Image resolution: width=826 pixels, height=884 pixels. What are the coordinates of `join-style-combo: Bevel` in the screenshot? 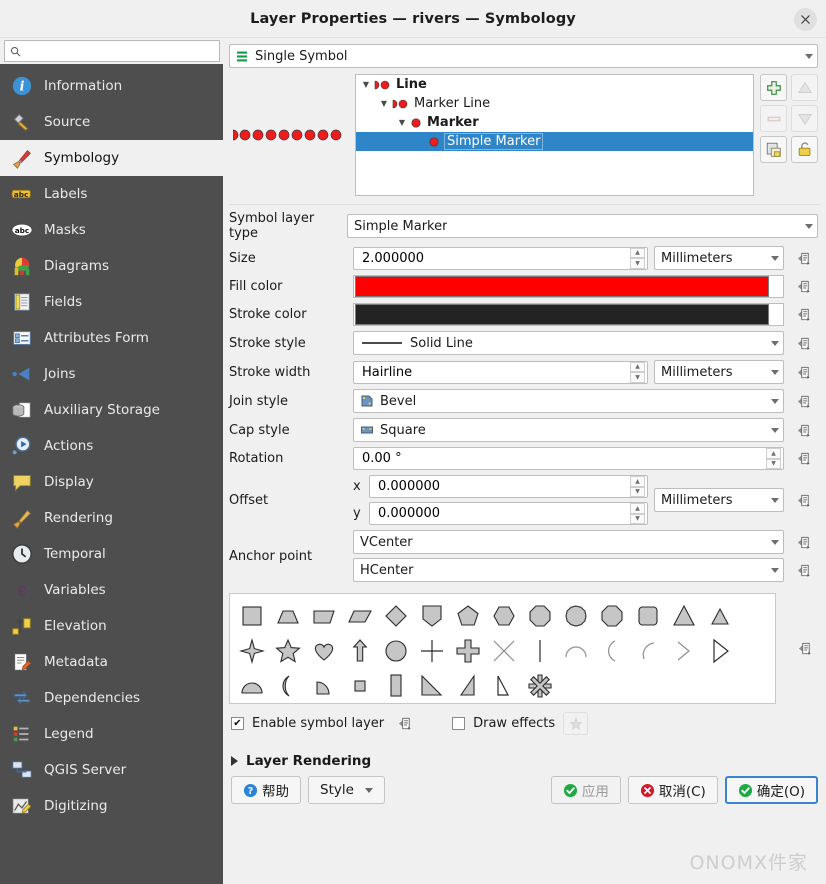 It's located at (568, 401).